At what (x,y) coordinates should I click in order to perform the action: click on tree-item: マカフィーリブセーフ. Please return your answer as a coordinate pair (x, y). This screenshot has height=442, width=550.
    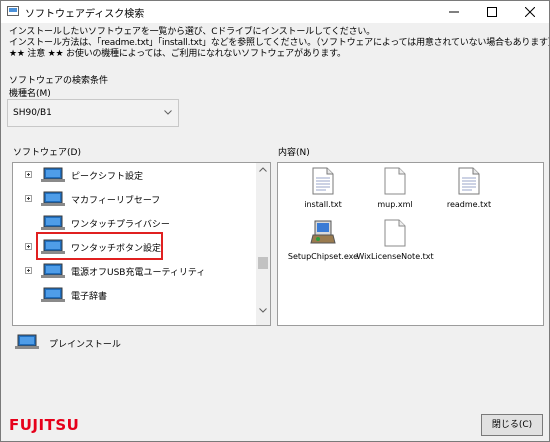
    Looking at the image, I should click on (135, 199).